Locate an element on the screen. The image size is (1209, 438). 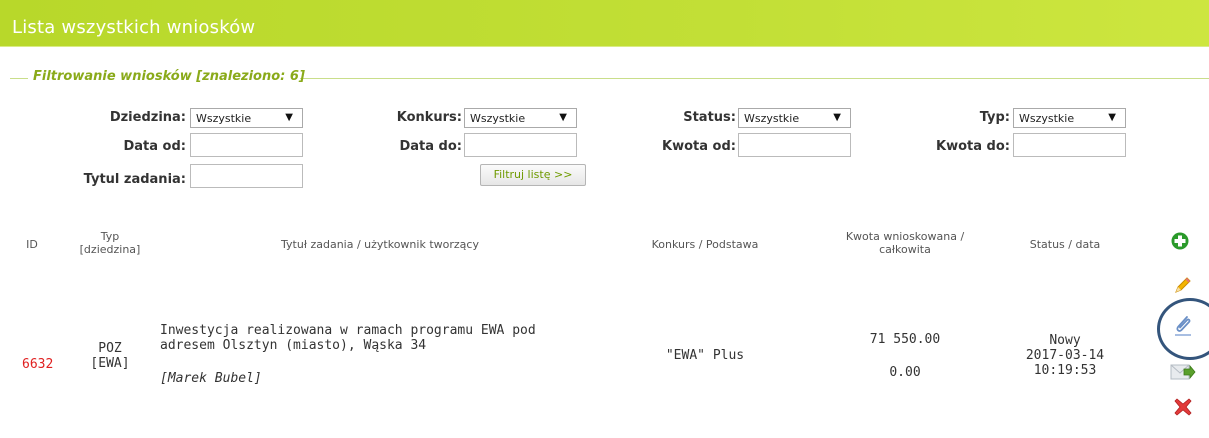
row-status-time: 10:19:53 is located at coordinates (1065, 370).